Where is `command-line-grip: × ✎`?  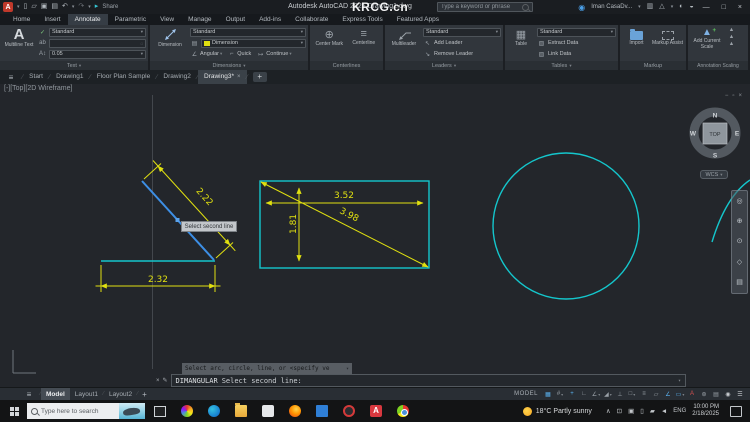
command-line-grip: × ✎ is located at coordinates (162, 381).